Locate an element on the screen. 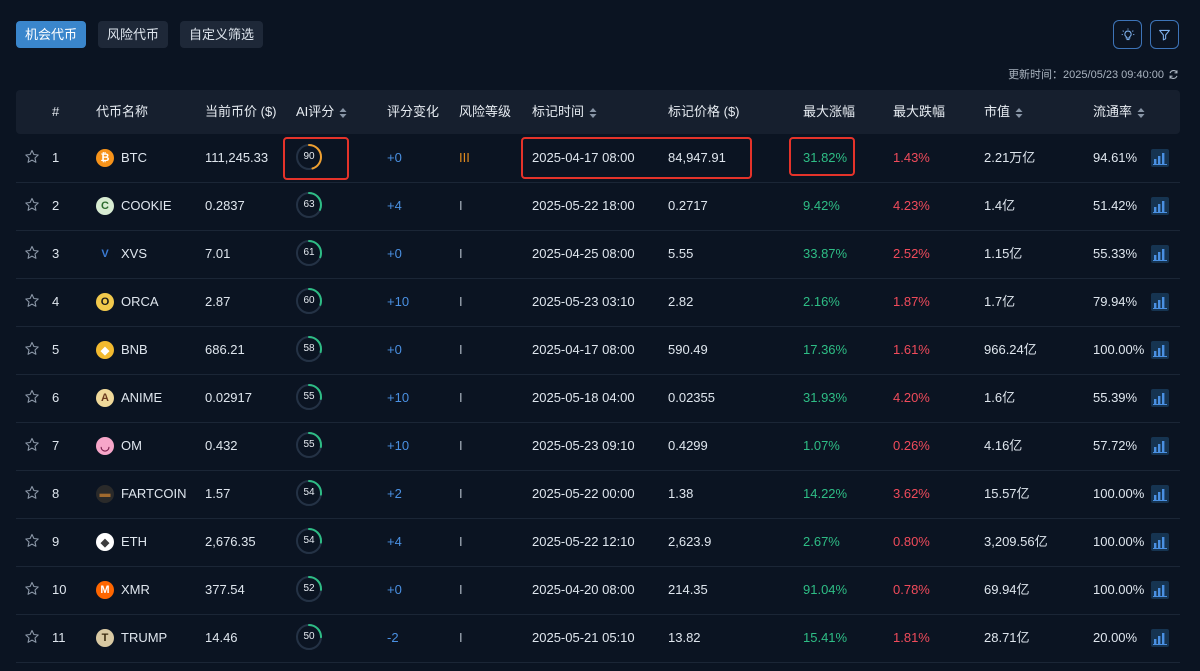  mark-time: 2025-05-22 18:00 is located at coordinates (583, 205).